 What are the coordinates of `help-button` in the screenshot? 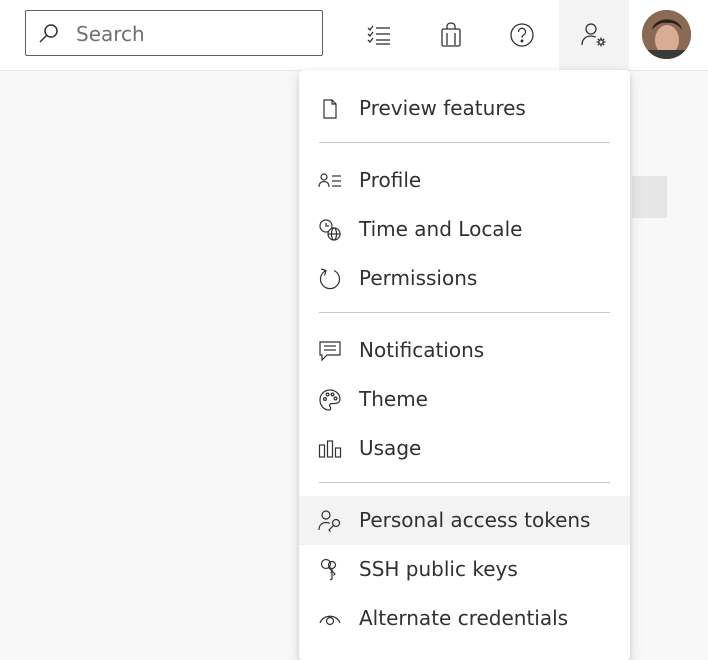 It's located at (522, 35).